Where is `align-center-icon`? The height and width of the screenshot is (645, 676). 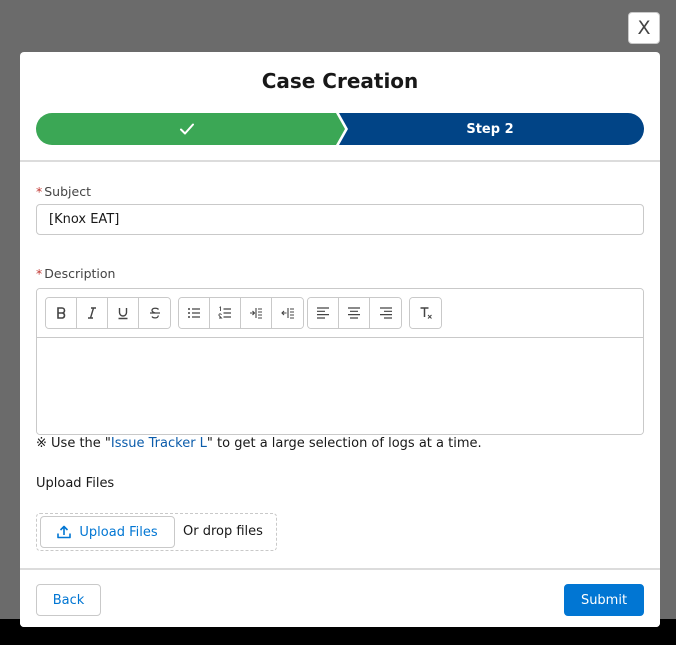
align-center-icon is located at coordinates (354, 313).